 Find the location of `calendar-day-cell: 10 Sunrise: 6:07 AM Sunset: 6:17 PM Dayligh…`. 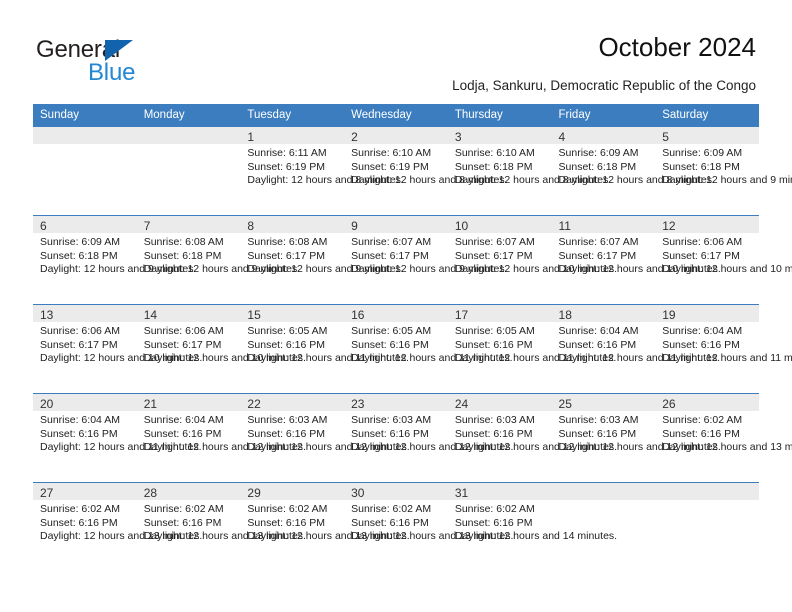

calendar-day-cell: 10 Sunrise: 6:07 AM Sunset: 6:17 PM Dayligh… is located at coordinates (532, 259).